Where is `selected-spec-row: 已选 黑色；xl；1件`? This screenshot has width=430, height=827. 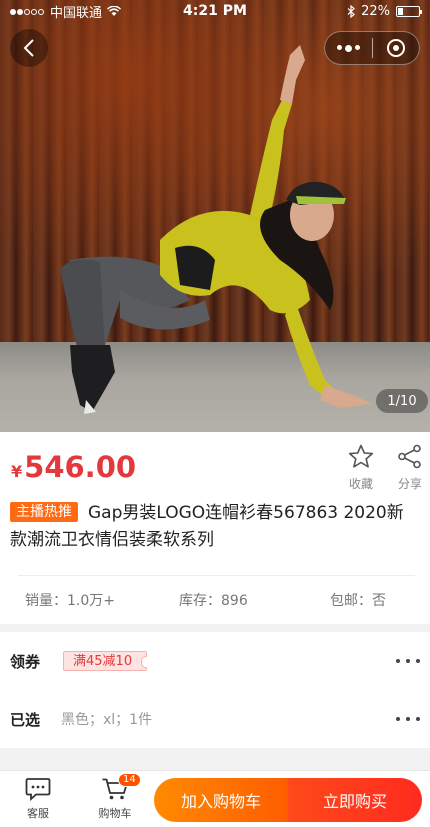
selected-spec-row: 已选 黑色；xl；1件 is located at coordinates (215, 719).